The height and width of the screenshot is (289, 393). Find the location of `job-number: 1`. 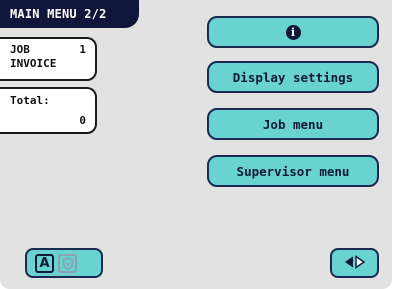

job-number: 1 is located at coordinates (82, 49).